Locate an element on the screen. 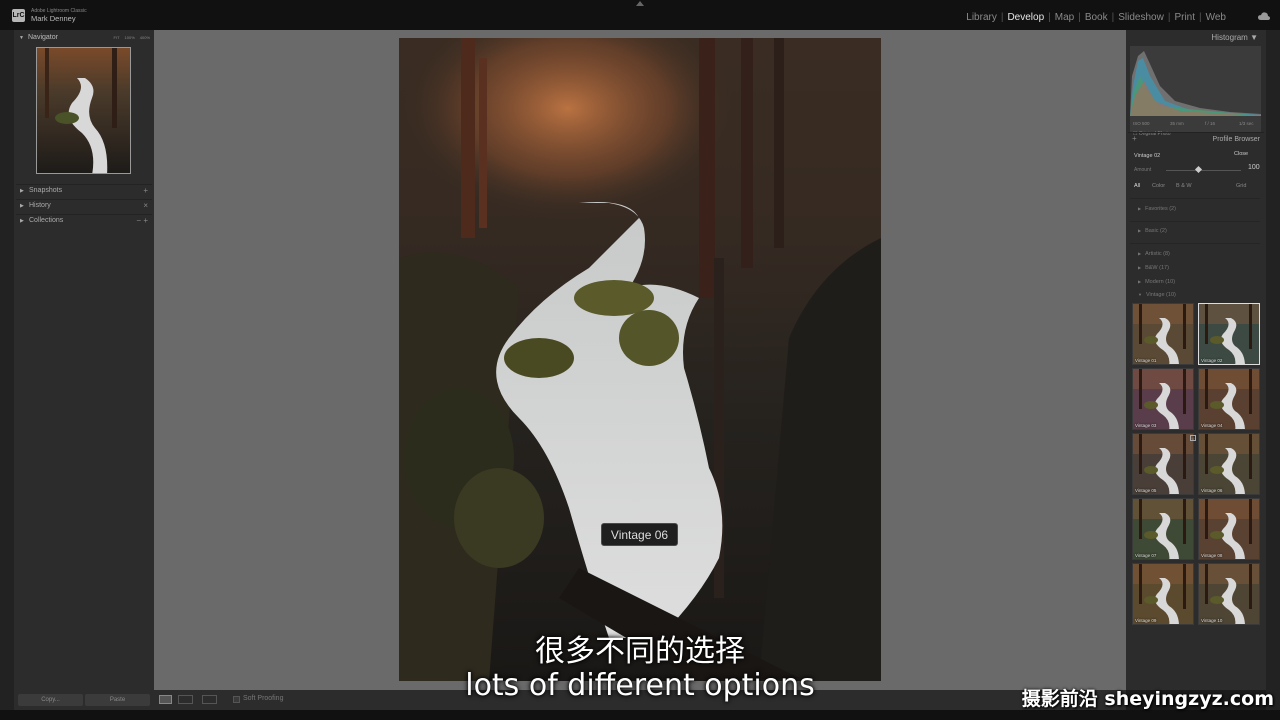 This screenshot has height=720, width=1280. profile-thumbnail: Vintage 05 is located at coordinates (1163, 464).